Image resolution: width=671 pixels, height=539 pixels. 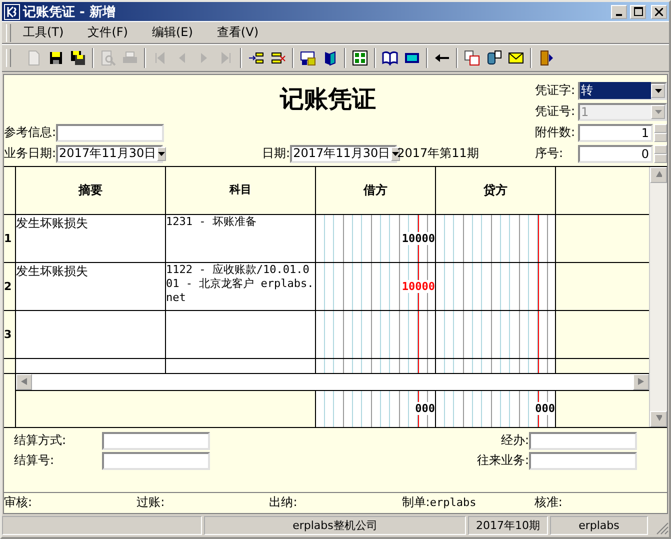 I want to click on minimize-icon, so click(x=619, y=15).